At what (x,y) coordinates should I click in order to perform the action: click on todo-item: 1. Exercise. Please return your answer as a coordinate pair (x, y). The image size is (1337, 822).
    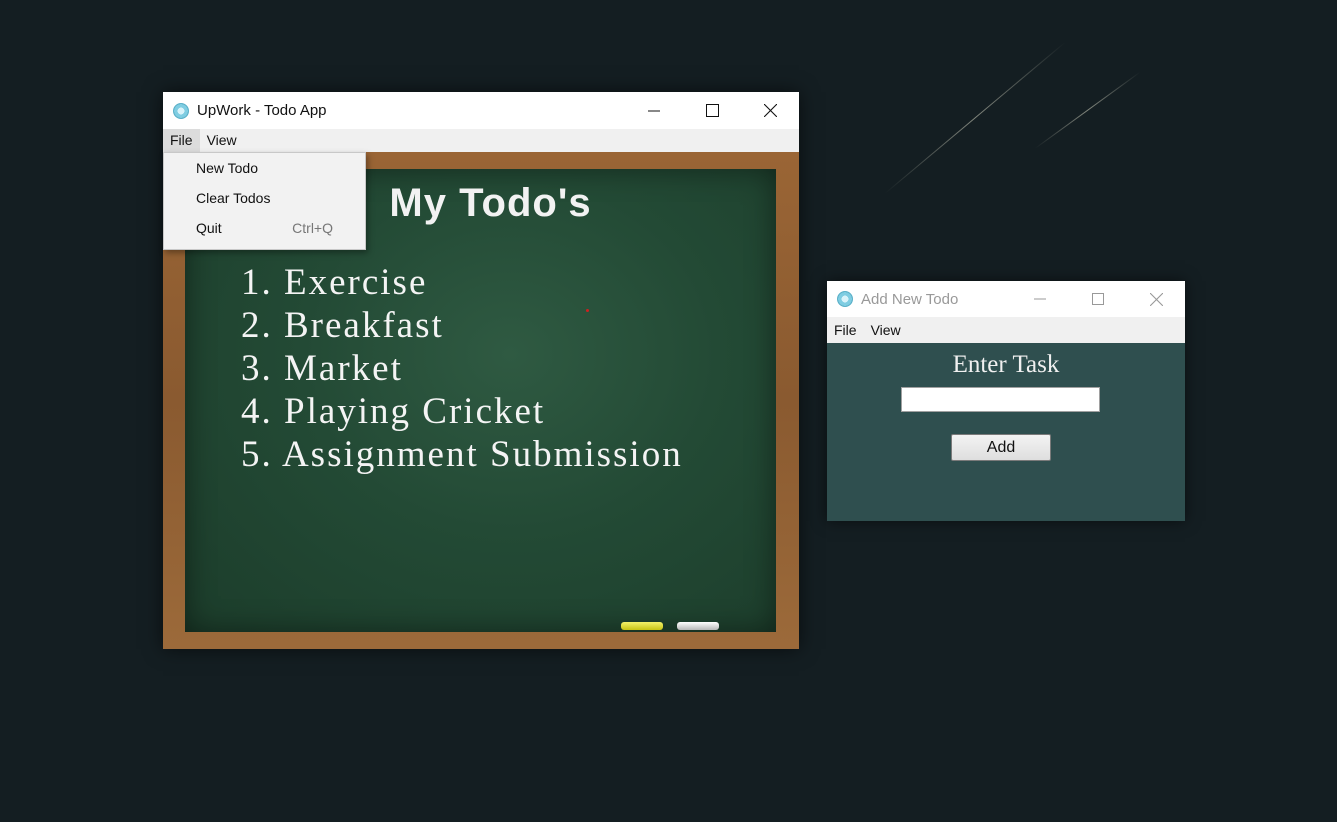
    Looking at the image, I should click on (334, 282).